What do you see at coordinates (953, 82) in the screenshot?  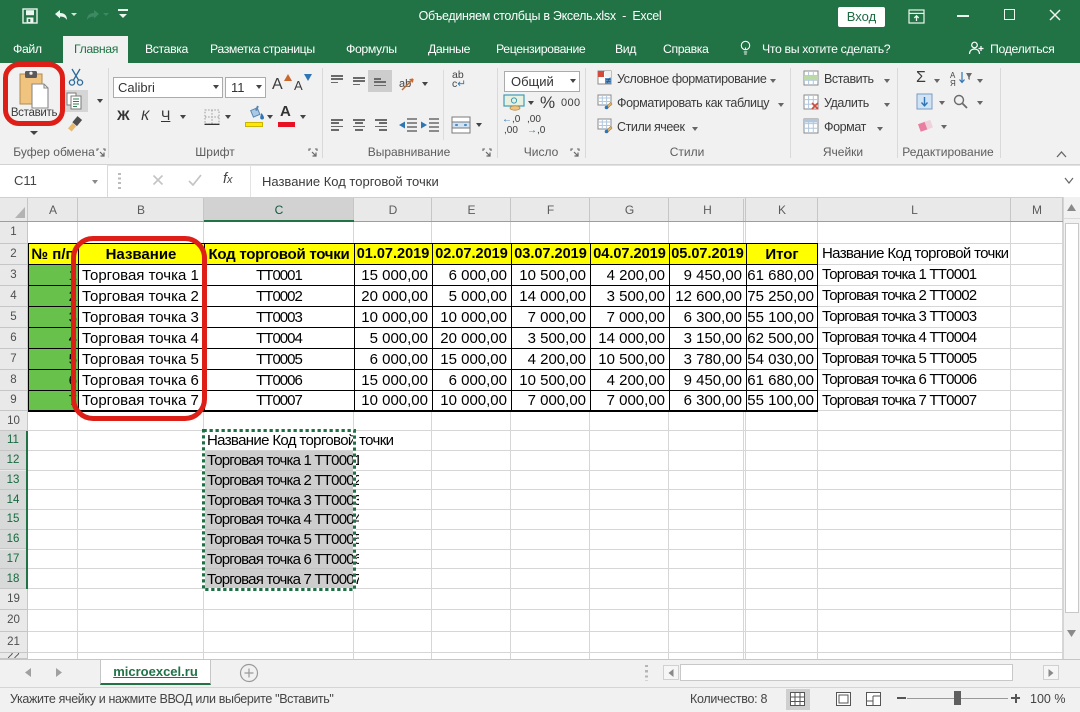 I see `svg-text: Я` at bounding box center [953, 82].